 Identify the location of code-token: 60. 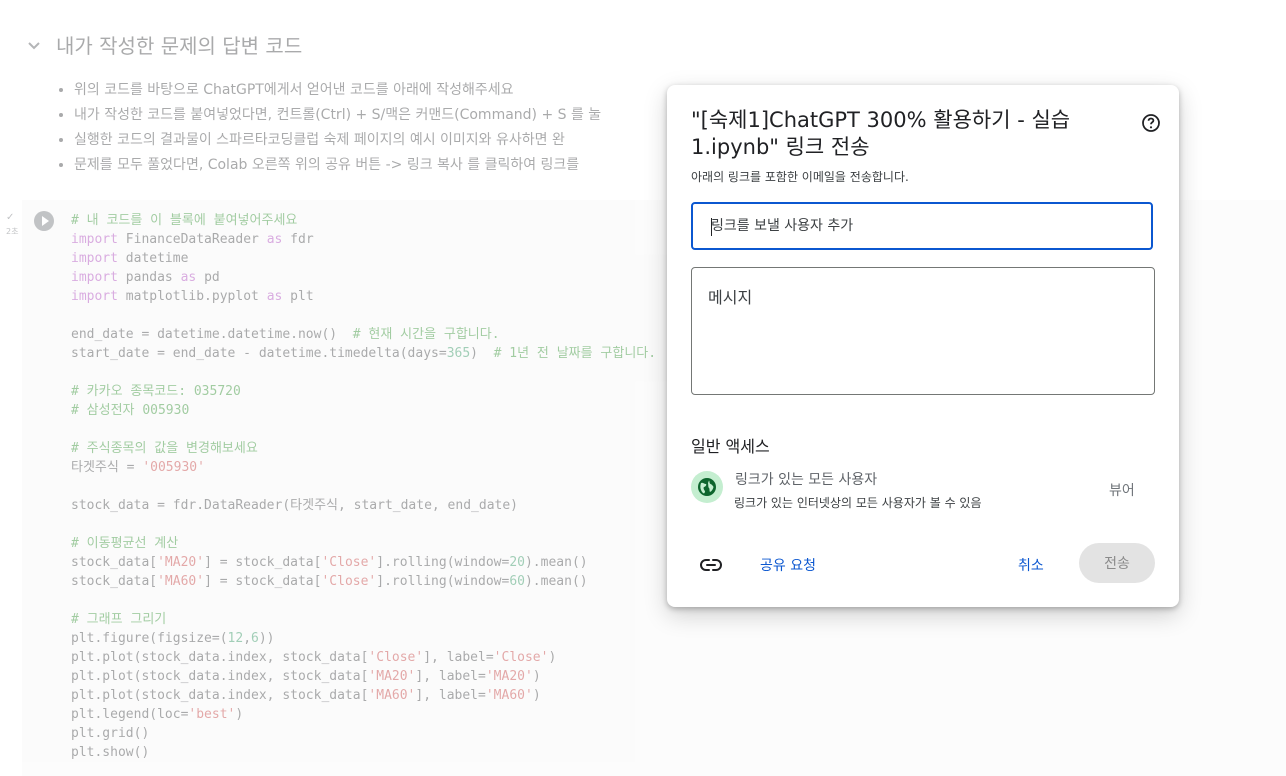
(517, 581).